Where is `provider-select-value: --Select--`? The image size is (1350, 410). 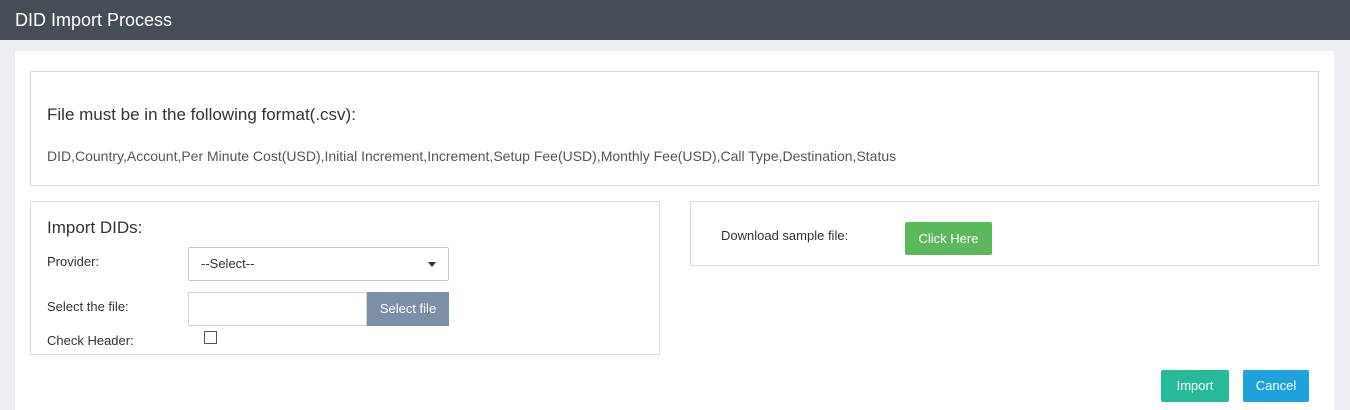
provider-select-value: --Select-- is located at coordinates (228, 263).